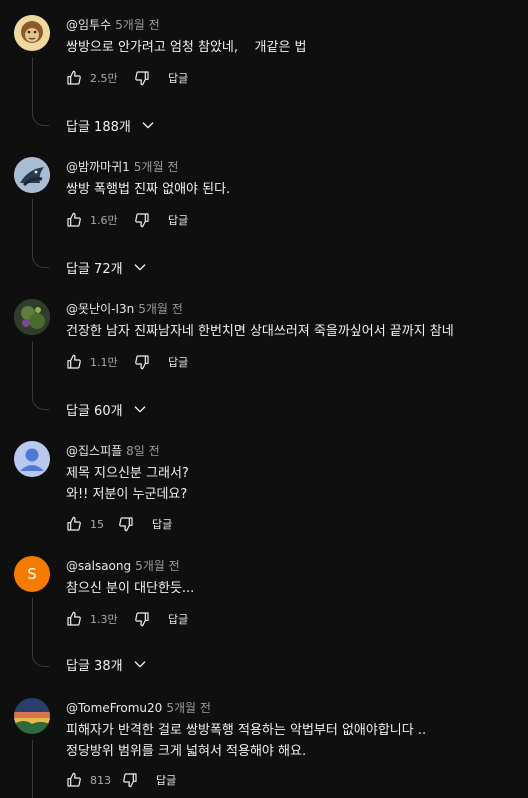 This screenshot has height=798, width=528. I want to click on comment-actions: 15 답글, so click(119, 524).